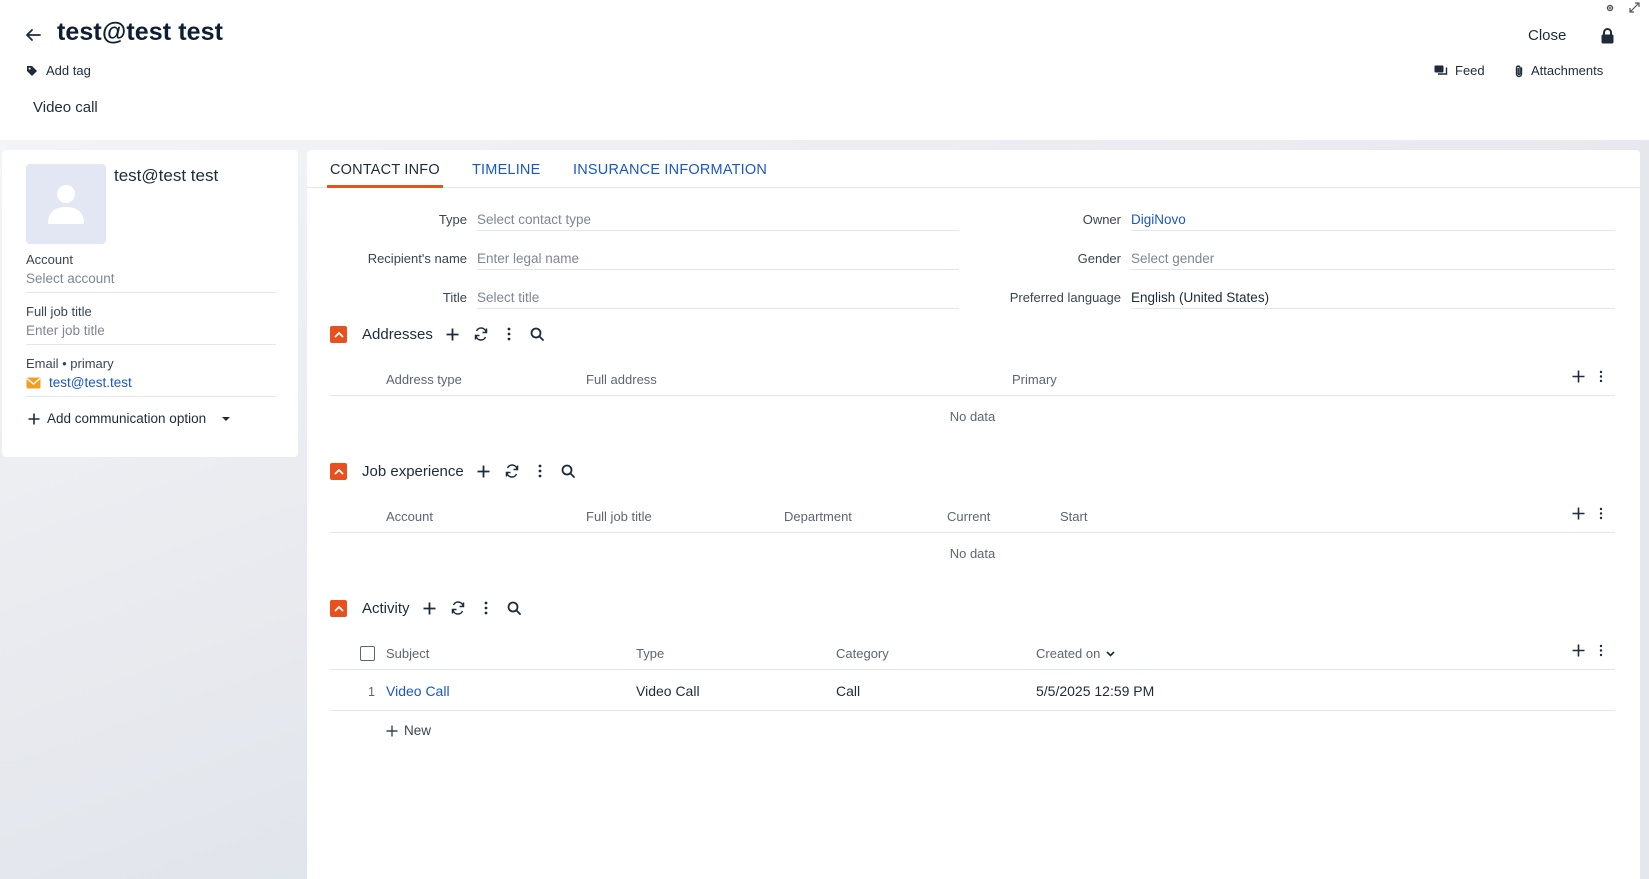 The width and height of the screenshot is (1649, 879). What do you see at coordinates (385, 170) in the screenshot?
I see `tab-contact-info: CONTACT INFO` at bounding box center [385, 170].